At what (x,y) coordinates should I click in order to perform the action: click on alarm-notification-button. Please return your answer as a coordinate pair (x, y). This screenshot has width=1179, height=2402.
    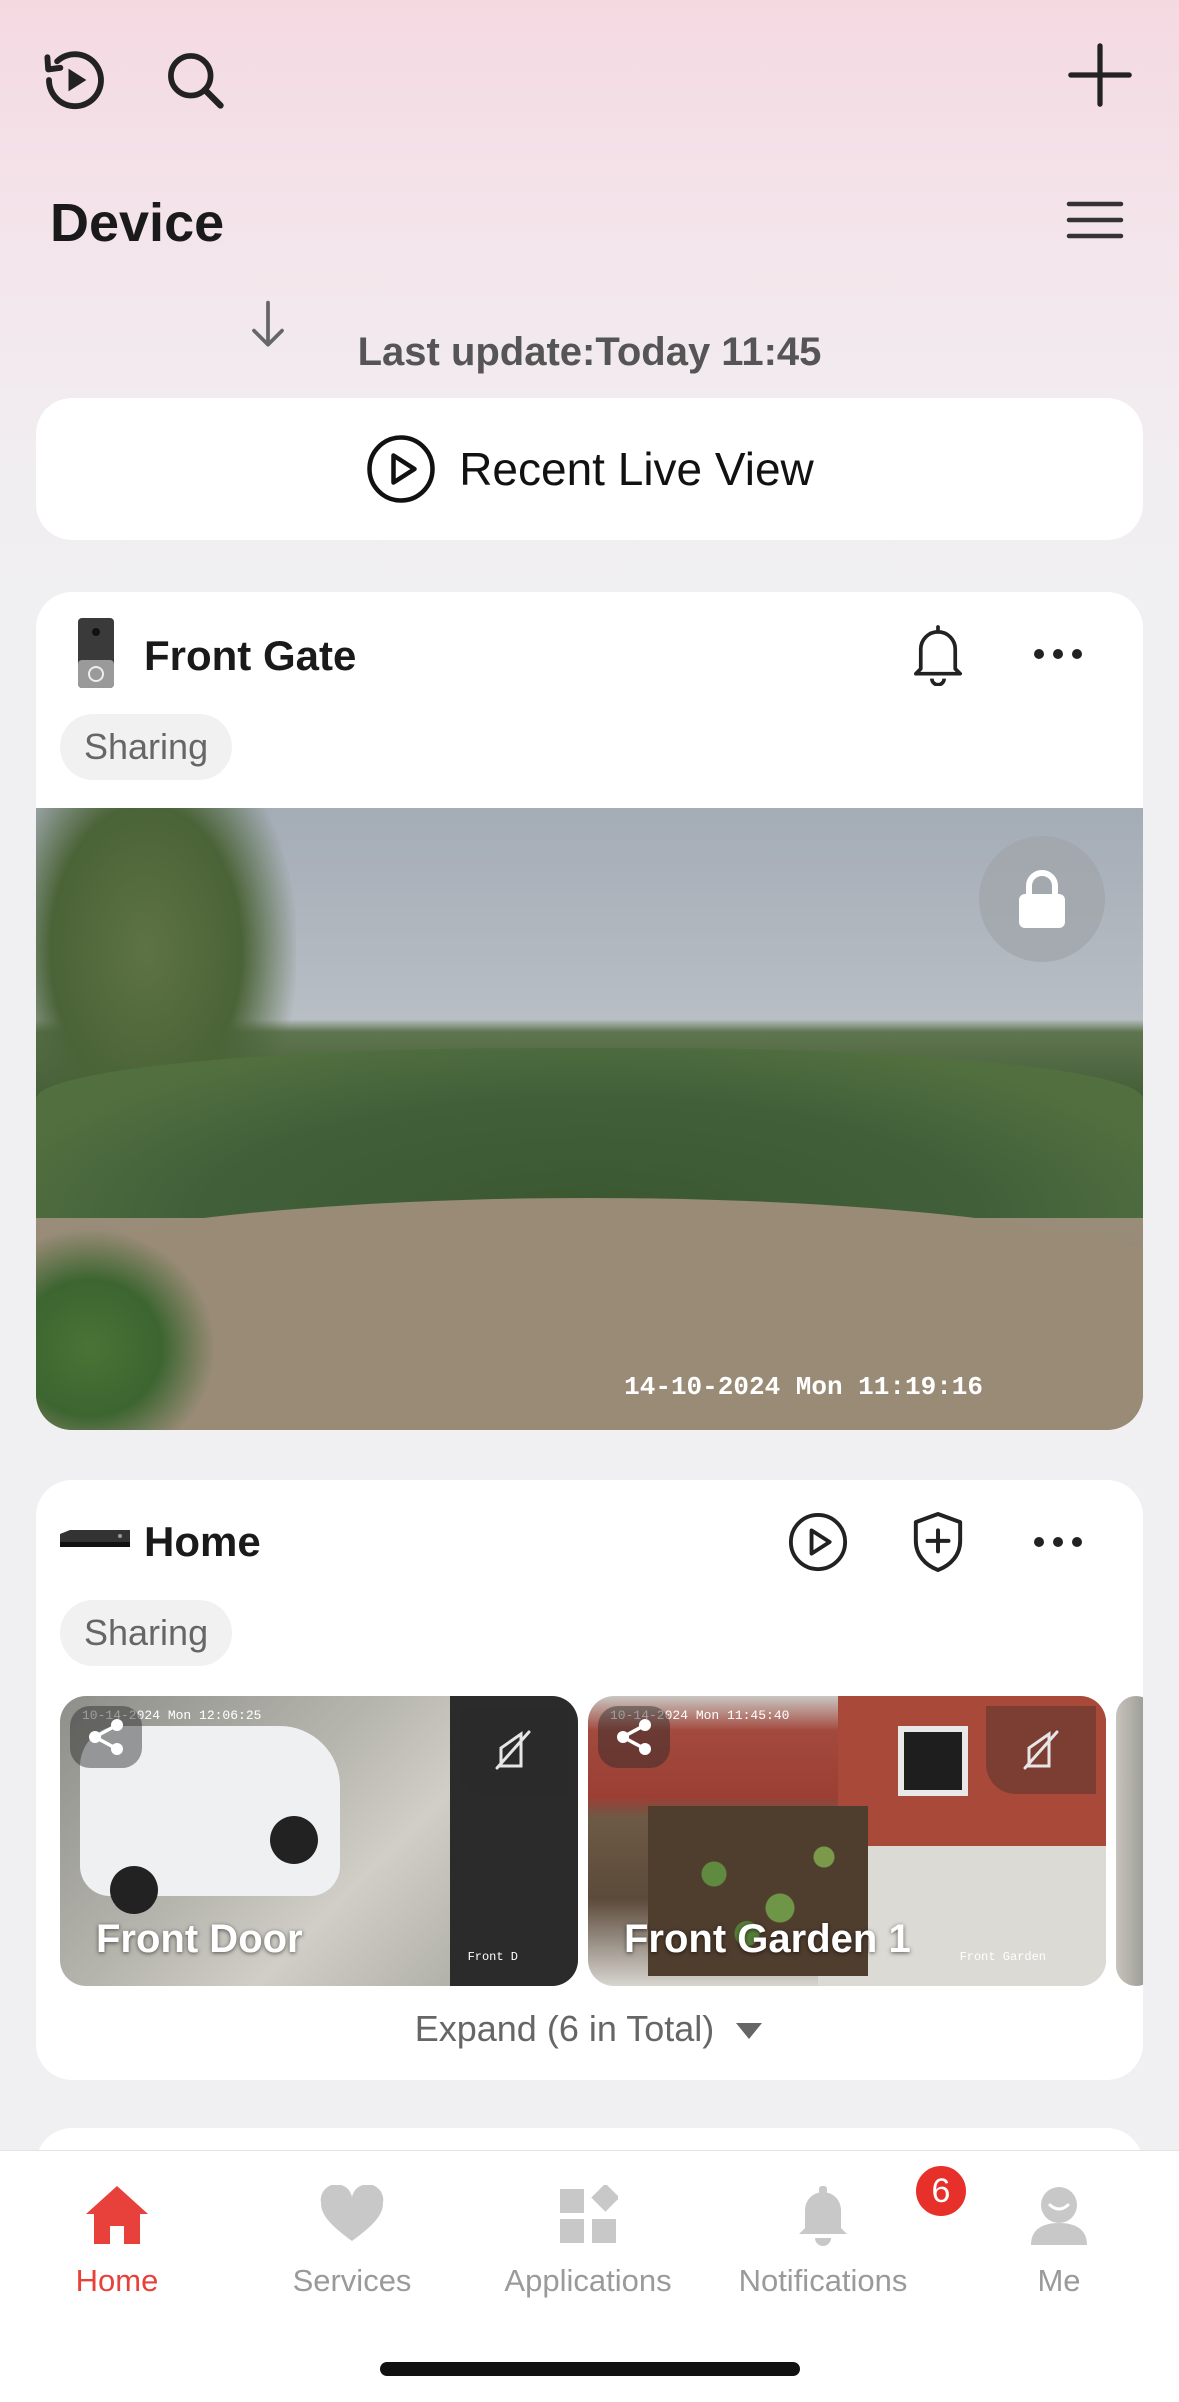
    Looking at the image, I should click on (938, 654).